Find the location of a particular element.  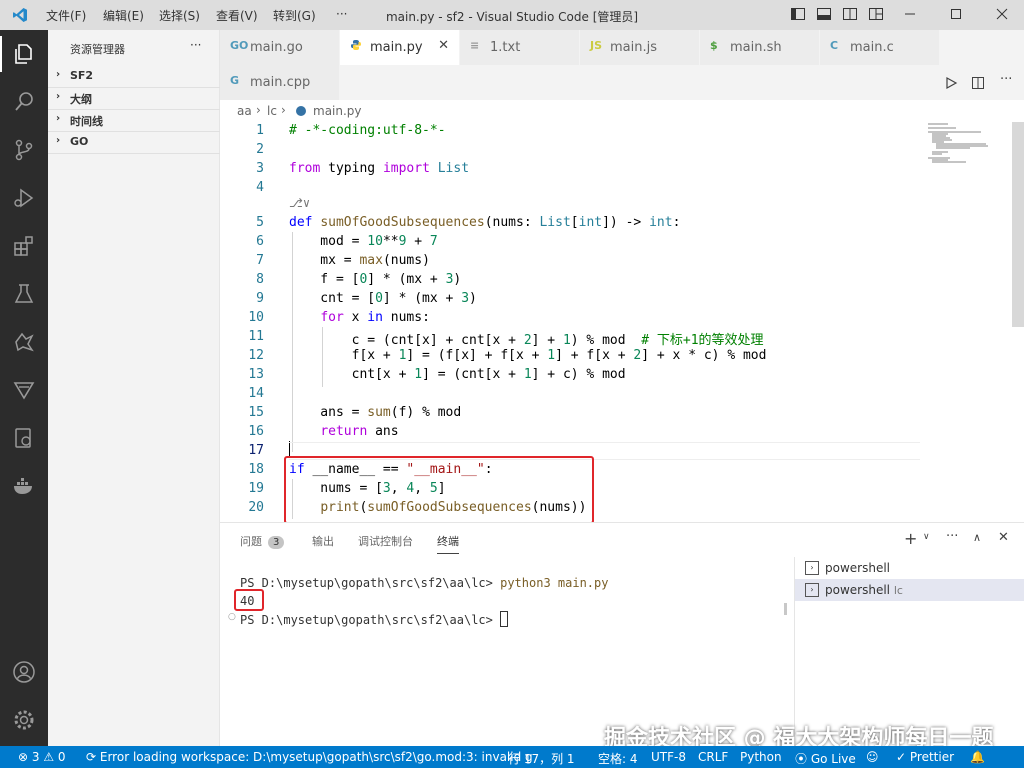

line-number: 16 is located at coordinates (256, 431).